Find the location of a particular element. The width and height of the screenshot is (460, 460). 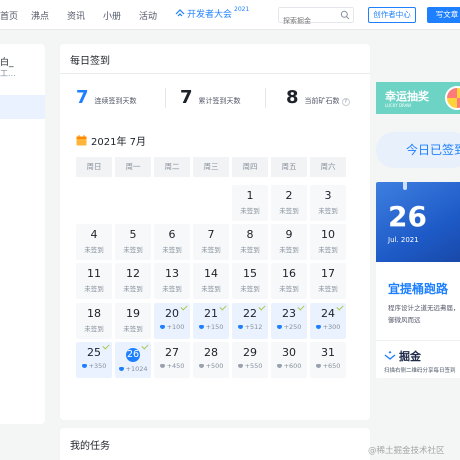

nav-pins: 沸点 is located at coordinates (40, 15).